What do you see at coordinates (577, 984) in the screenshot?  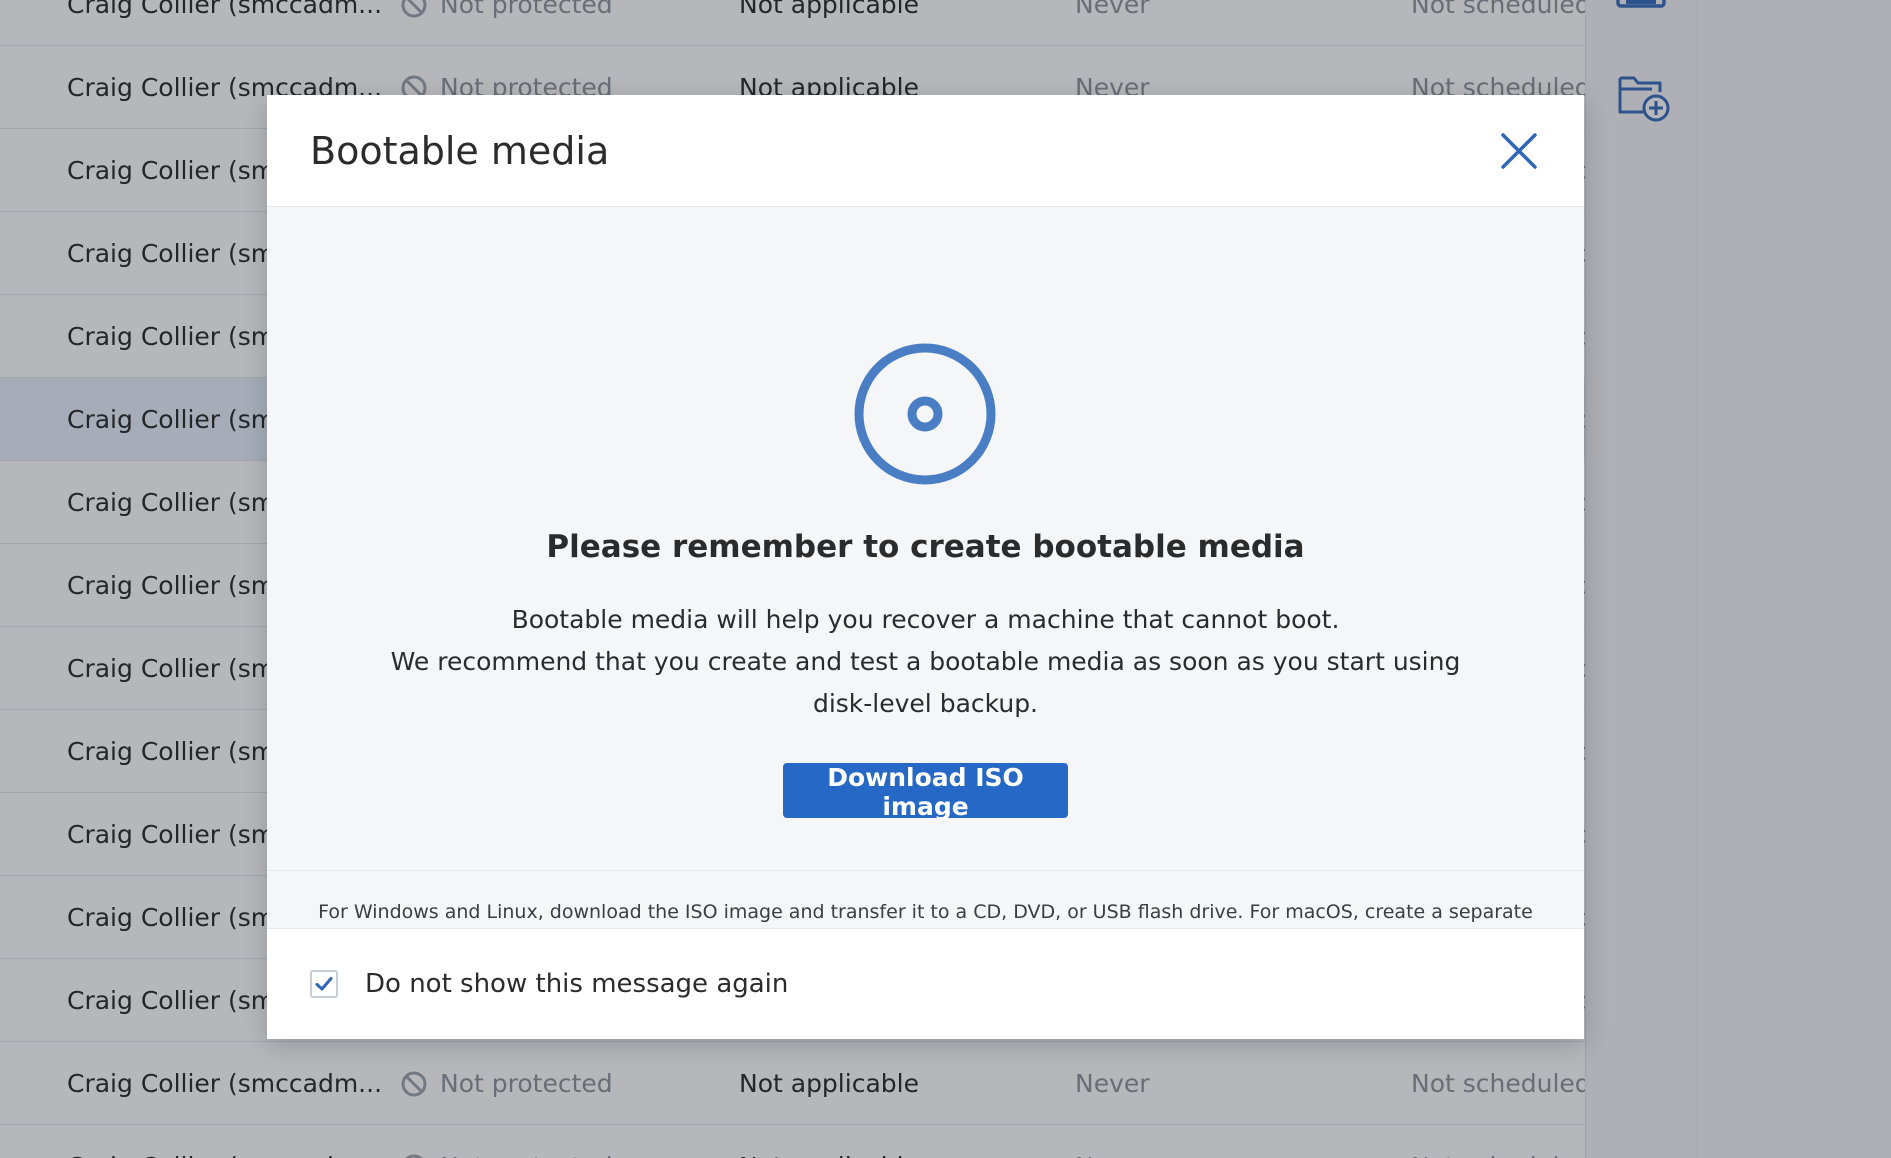 I see `do-not-show-label: Do not show this message again` at bounding box center [577, 984].